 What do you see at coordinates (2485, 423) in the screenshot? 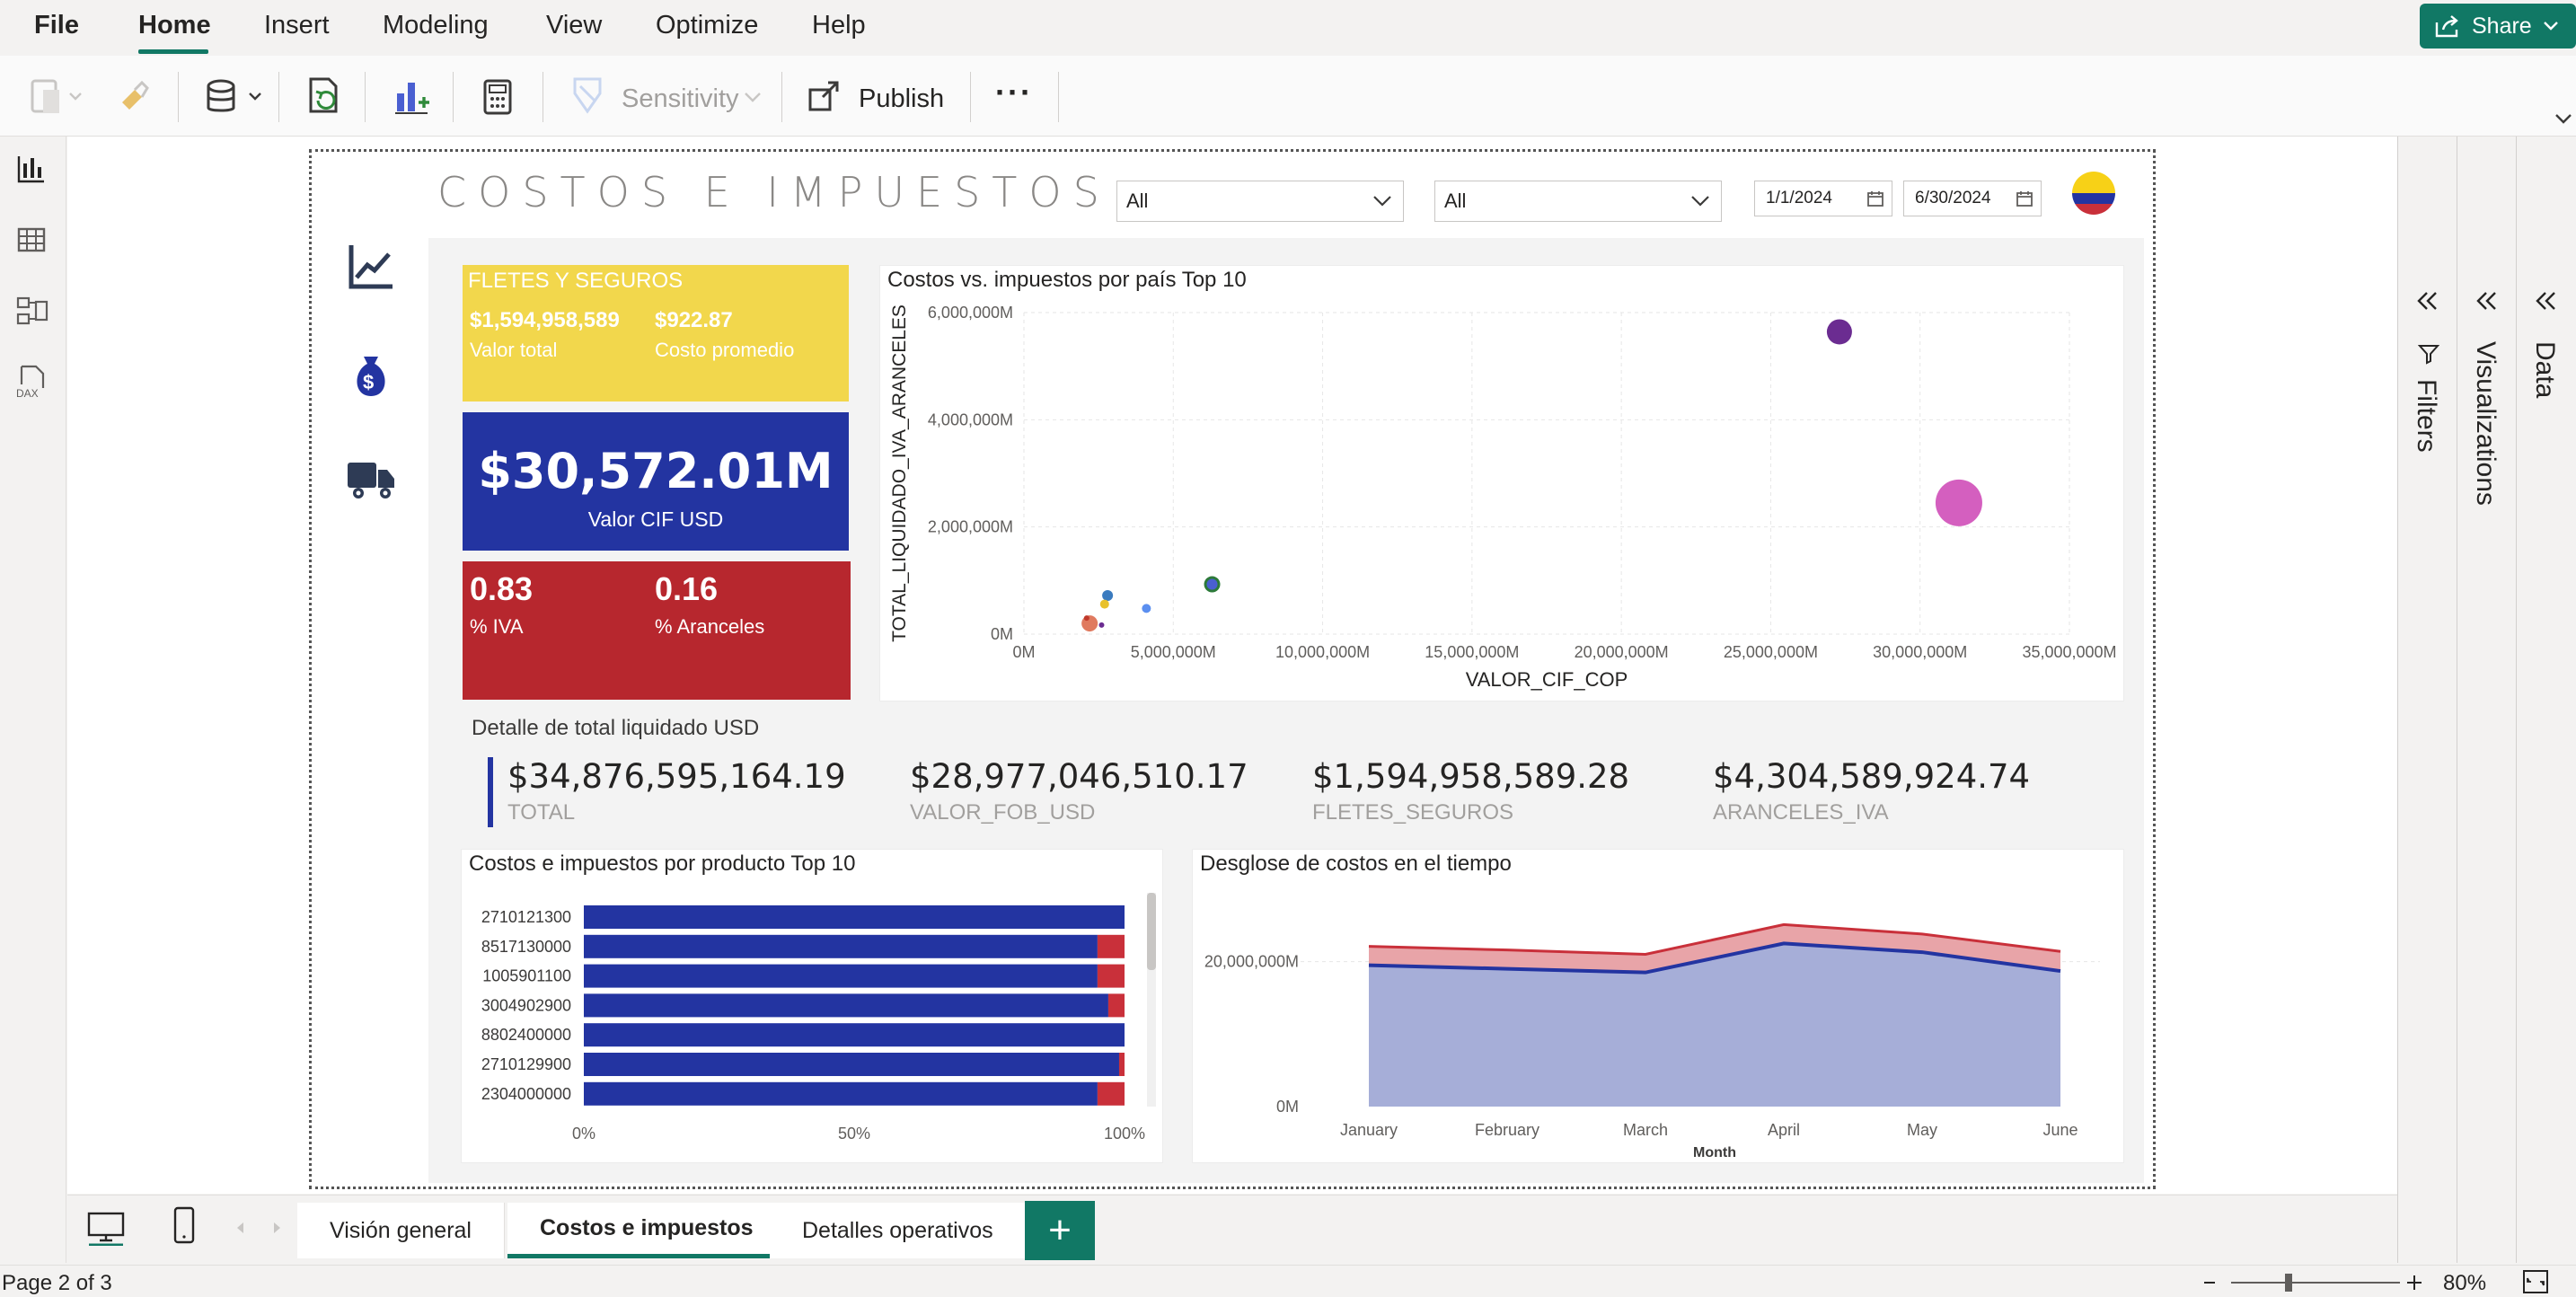
I see `visualizations-label: Visualizations` at bounding box center [2485, 423].